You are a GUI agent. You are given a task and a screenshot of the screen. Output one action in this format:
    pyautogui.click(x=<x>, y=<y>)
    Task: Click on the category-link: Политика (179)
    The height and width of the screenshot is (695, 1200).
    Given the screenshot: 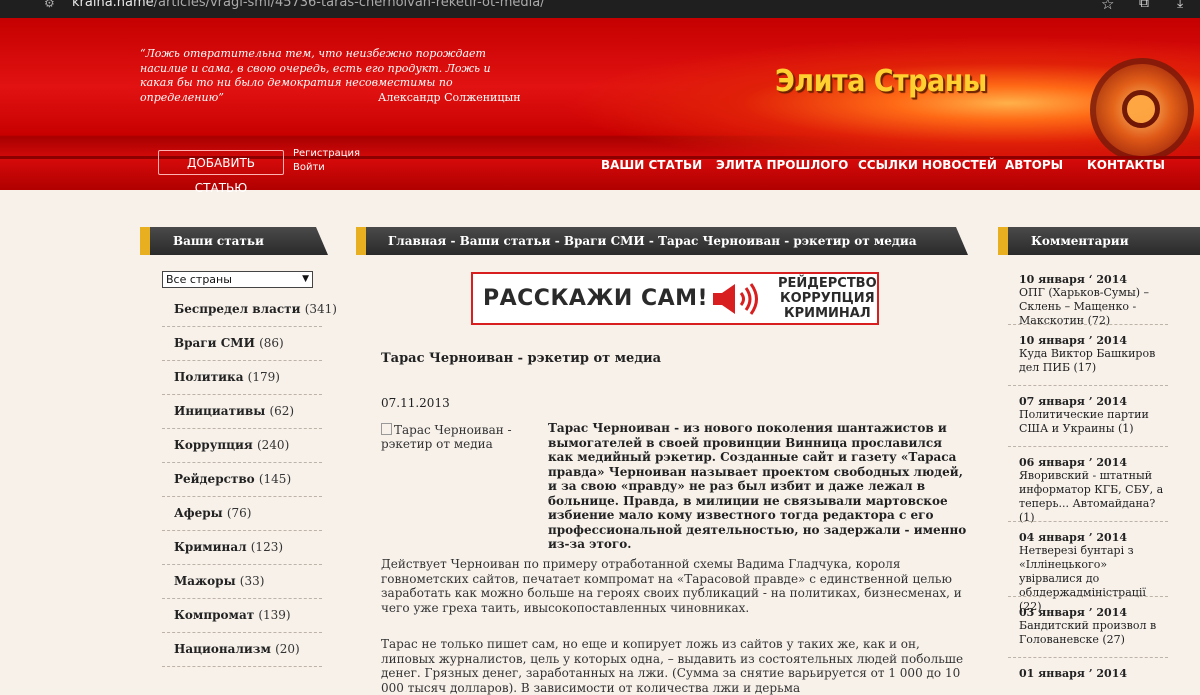 What is the action you would take?
    pyautogui.click(x=227, y=377)
    